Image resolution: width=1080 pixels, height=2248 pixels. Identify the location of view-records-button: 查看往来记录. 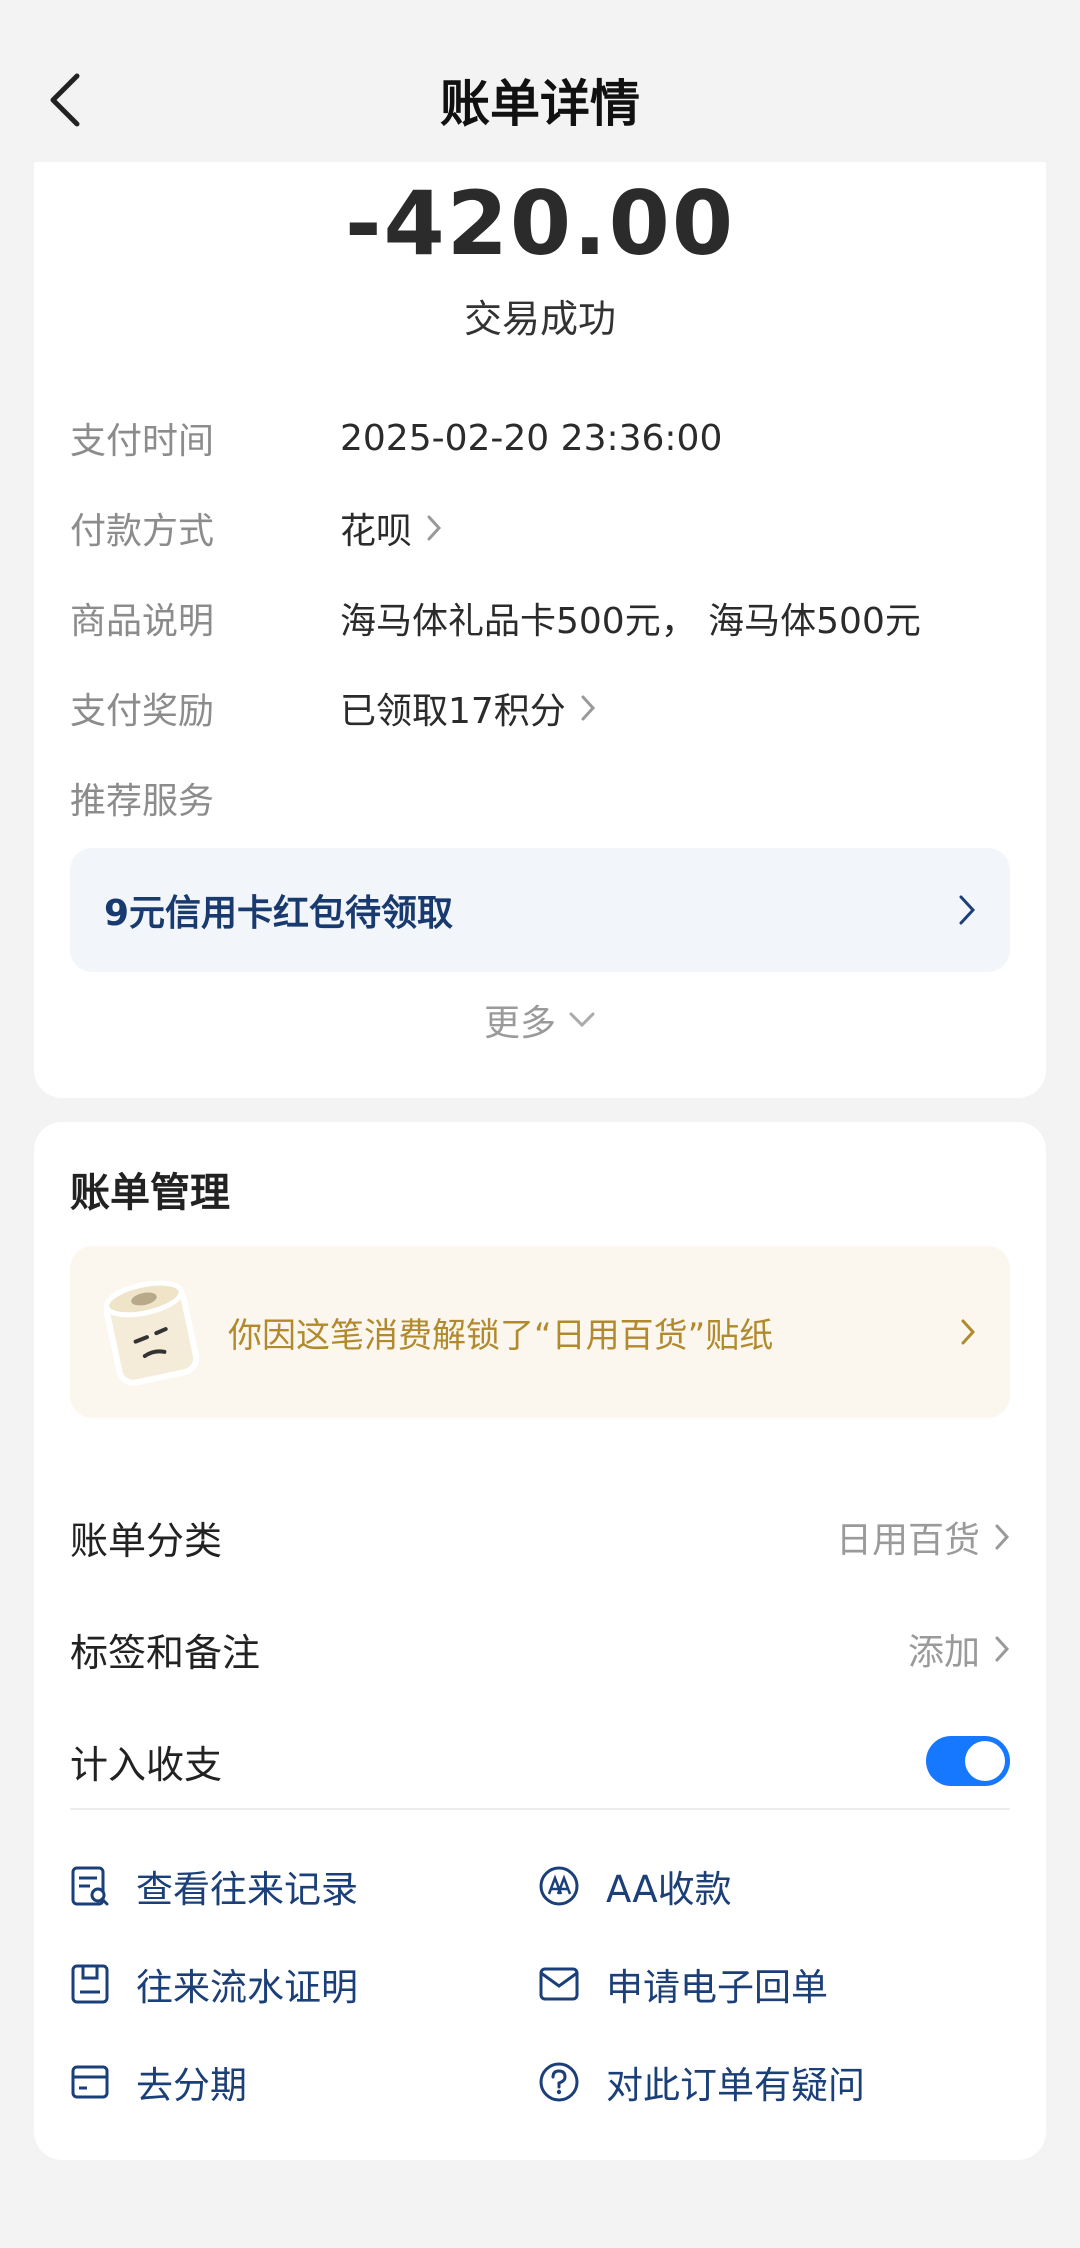
(214, 1886).